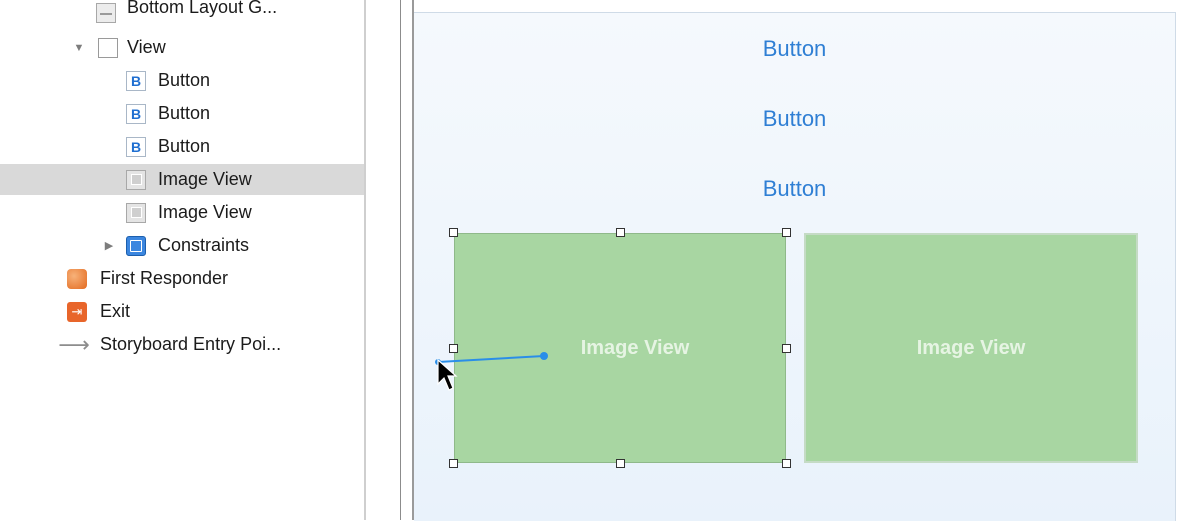  What do you see at coordinates (491, 371) in the screenshot?
I see `drag-overlay` at bounding box center [491, 371].